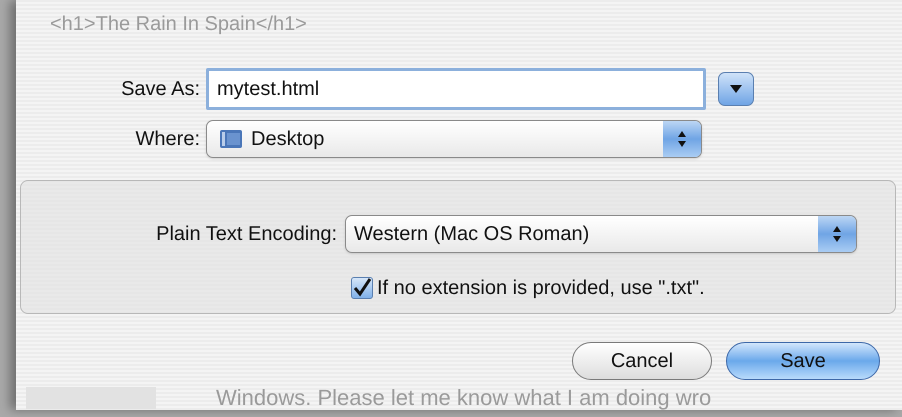  Describe the element at coordinates (288, 139) in the screenshot. I see `popup-value: Desktop` at that location.